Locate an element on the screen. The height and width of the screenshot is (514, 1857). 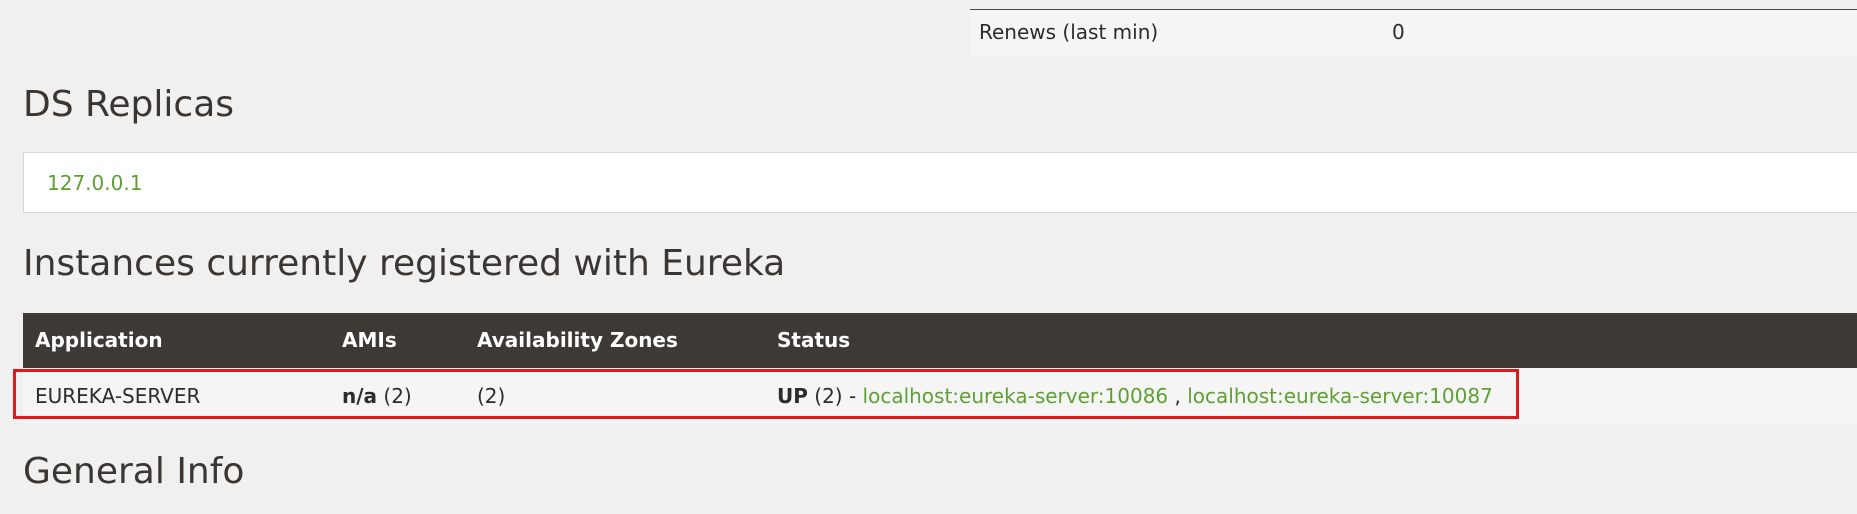
header-application: Application is located at coordinates (99, 340).